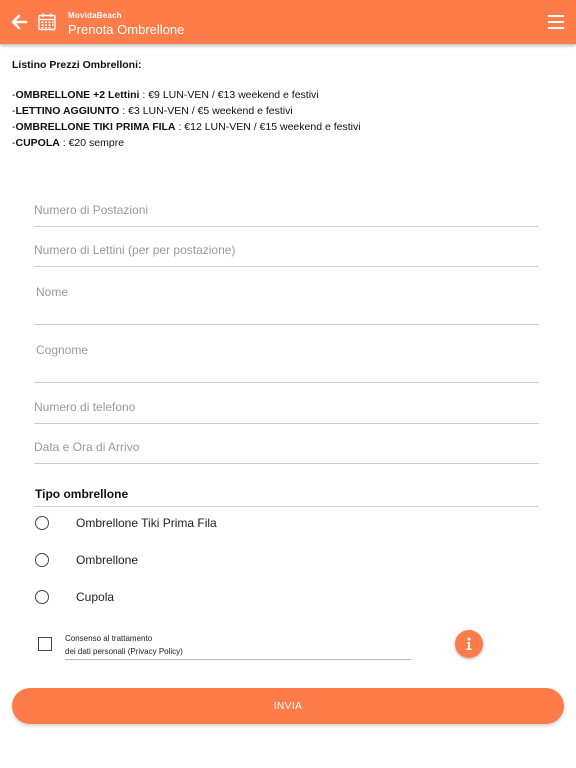  I want to click on hamburger-menu-icon, so click(556, 22).